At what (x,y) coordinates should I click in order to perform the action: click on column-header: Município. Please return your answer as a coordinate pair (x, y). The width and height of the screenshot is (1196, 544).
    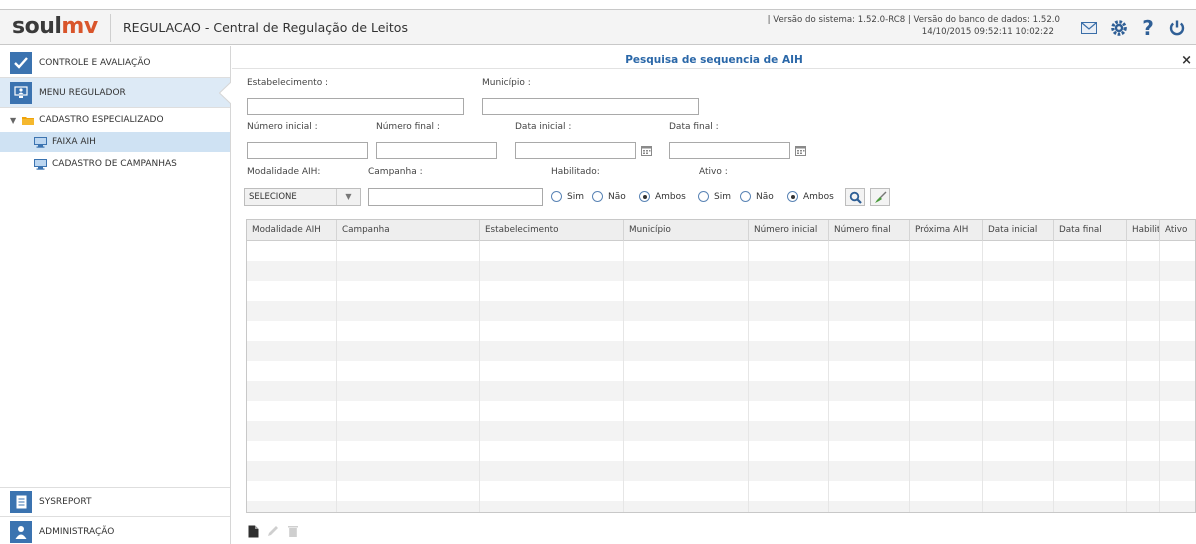
    Looking at the image, I should click on (686, 230).